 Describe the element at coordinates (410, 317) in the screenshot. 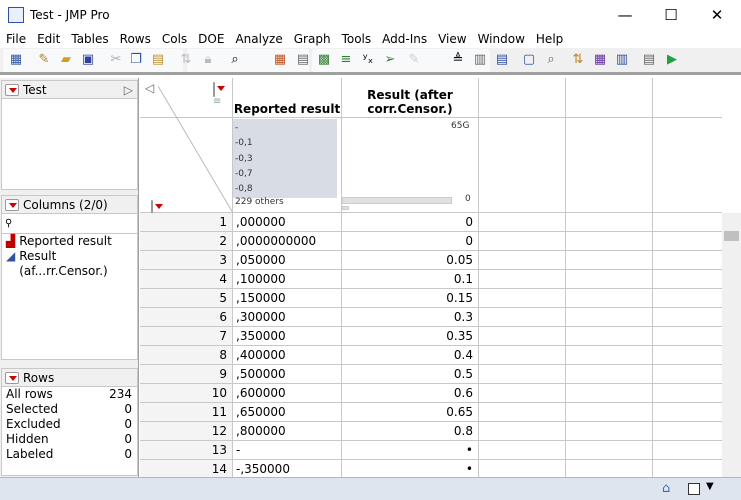

I see `cell-result-after: 0.3` at that location.